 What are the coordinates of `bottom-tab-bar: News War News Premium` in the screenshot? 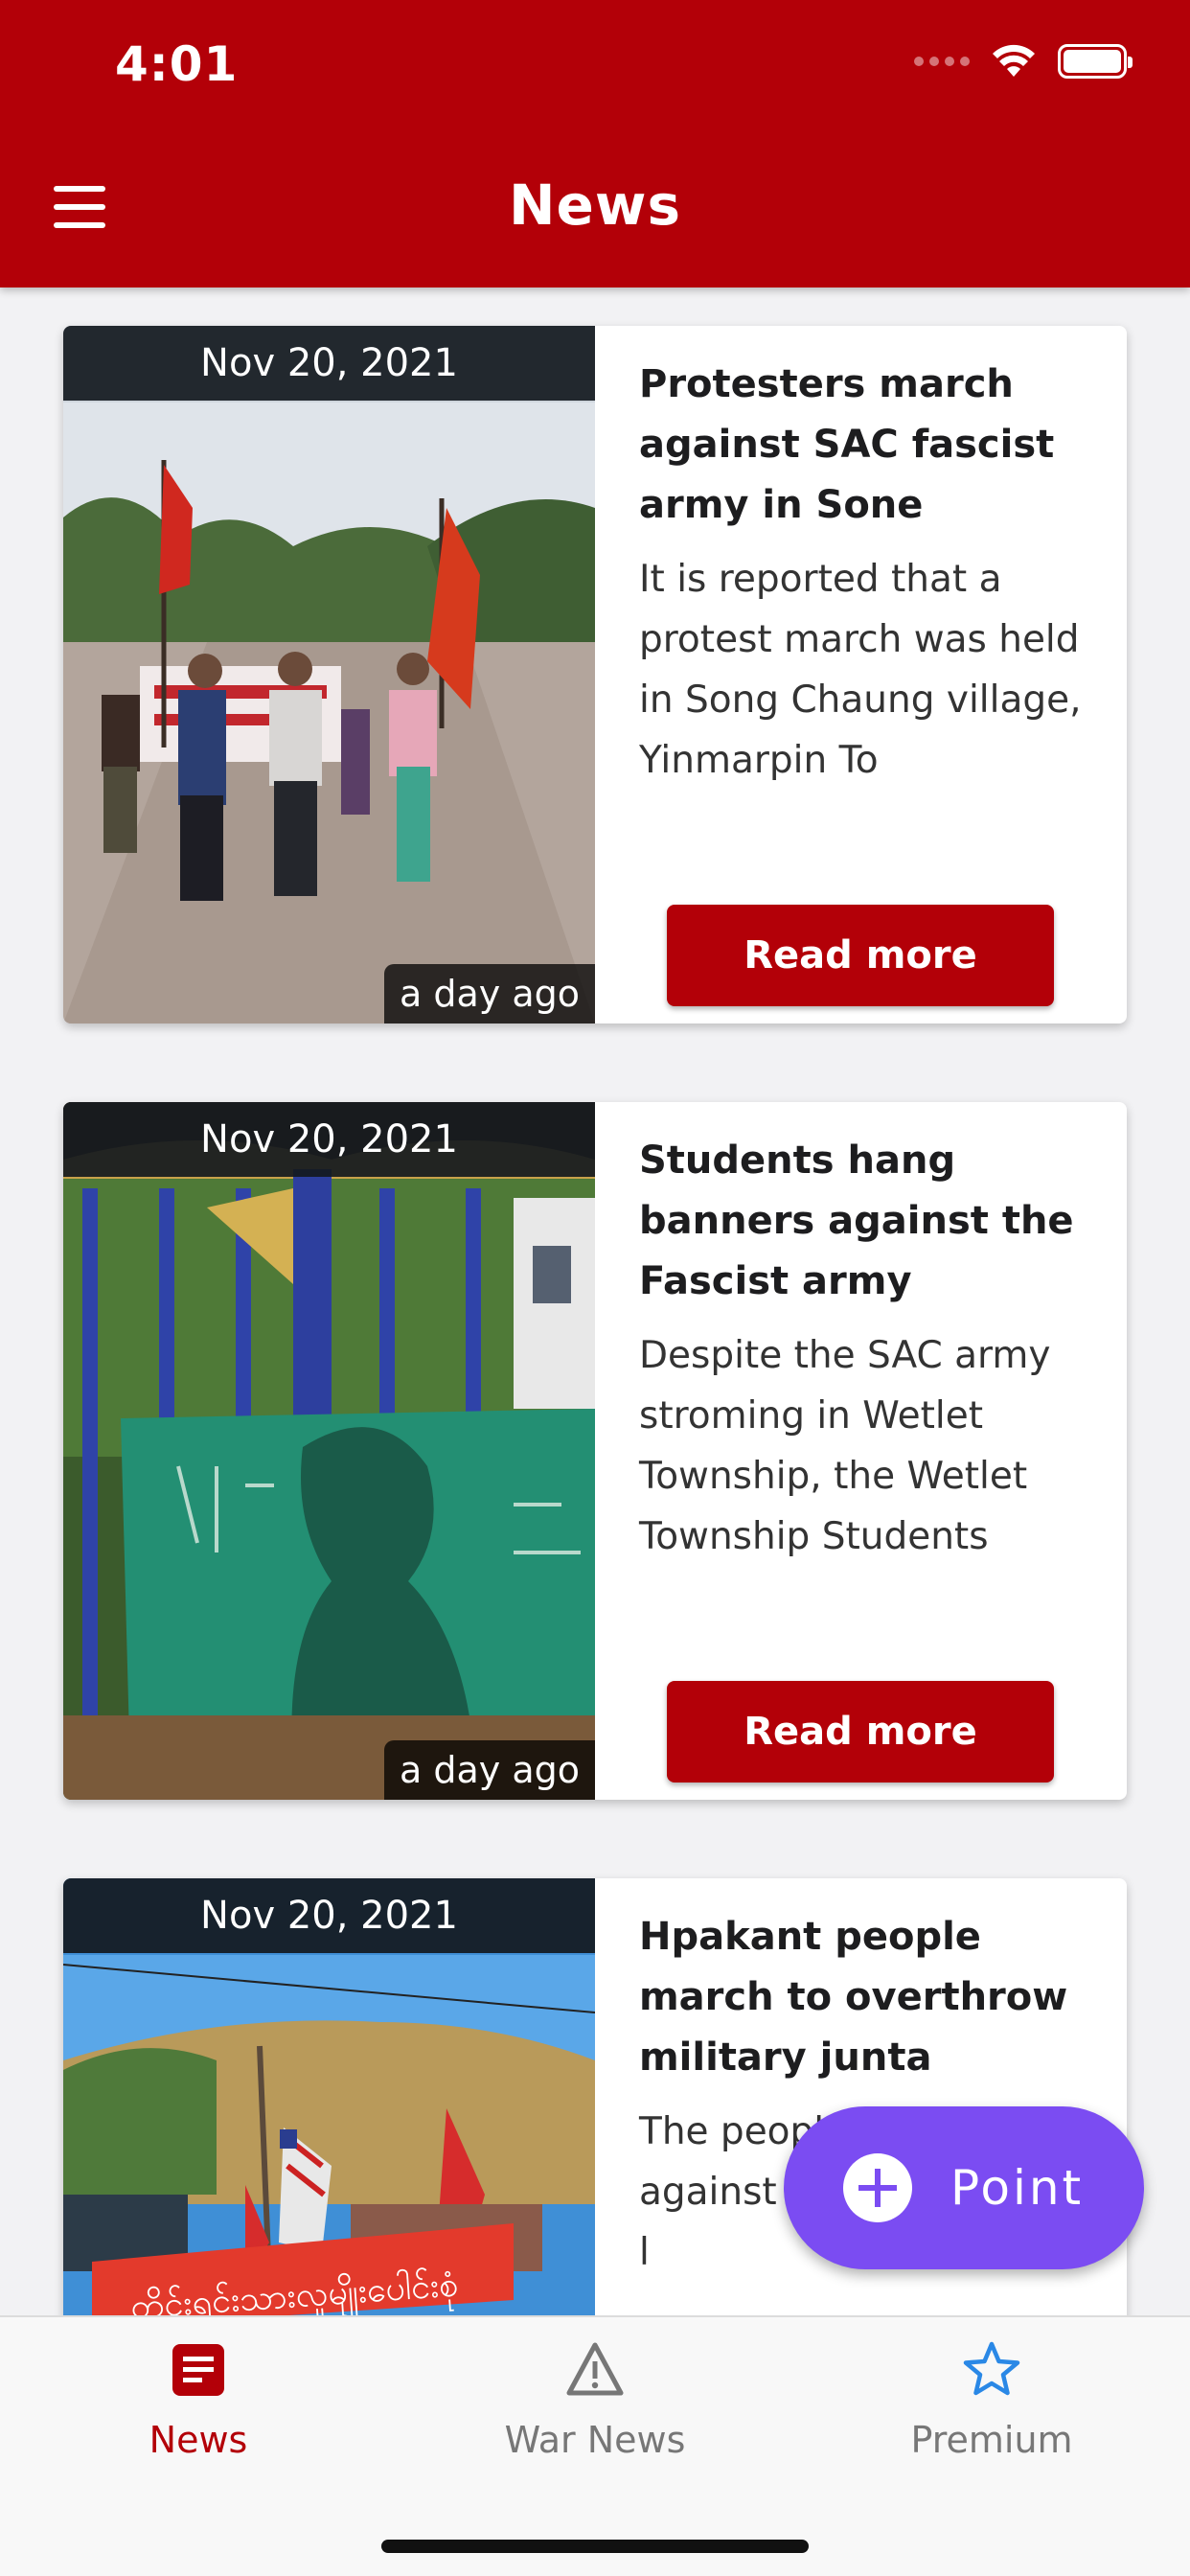 It's located at (595, 2445).